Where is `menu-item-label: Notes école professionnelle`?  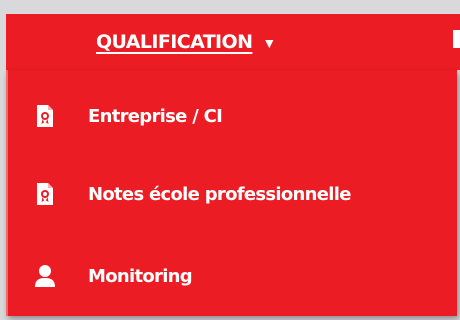
menu-item-label: Notes école professionnelle is located at coordinates (219, 194).